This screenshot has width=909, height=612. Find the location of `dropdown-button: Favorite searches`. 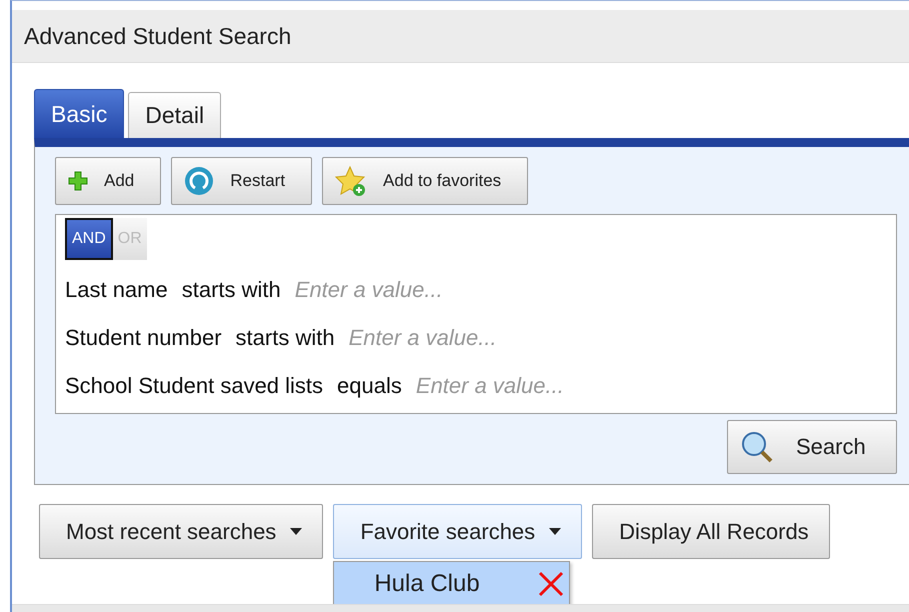

dropdown-button: Favorite searches is located at coordinates (457, 531).